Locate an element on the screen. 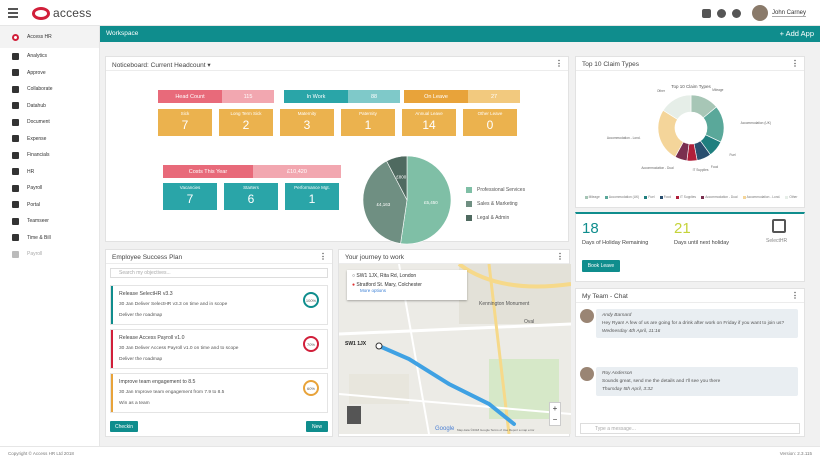  book-leave-button: Book Leave is located at coordinates (601, 266).